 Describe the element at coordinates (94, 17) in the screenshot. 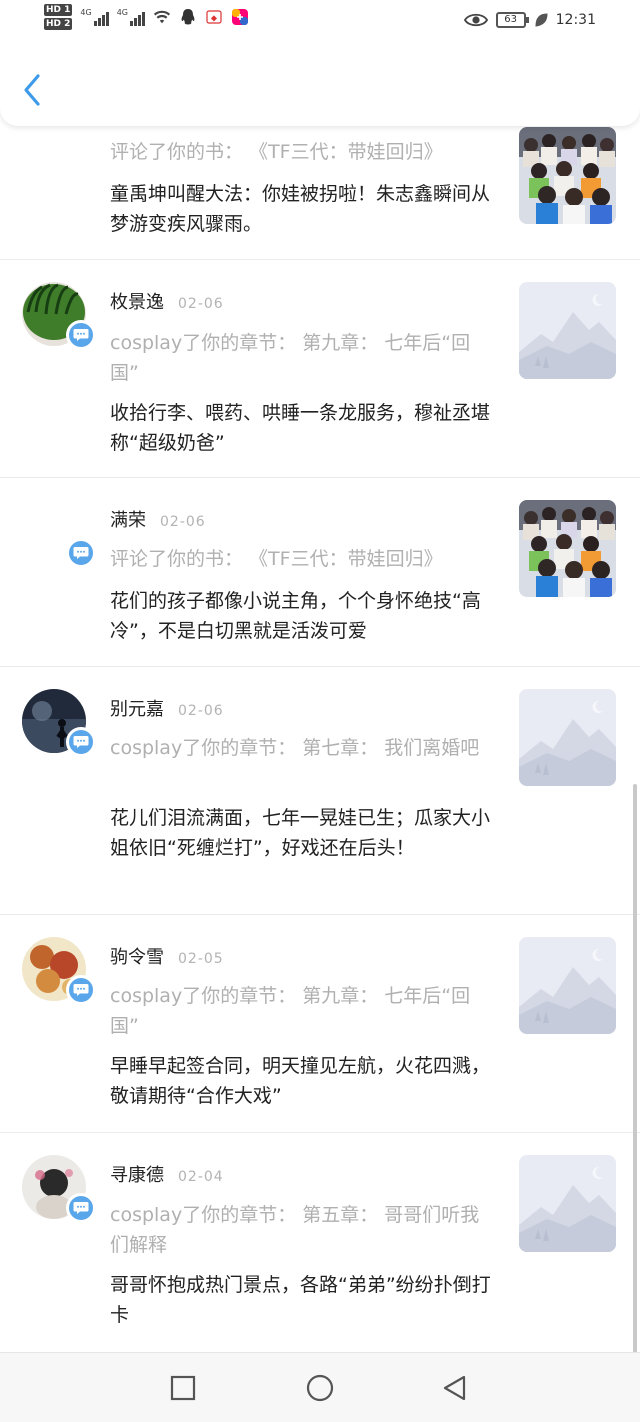

I see `signal-icon: 4G` at that location.